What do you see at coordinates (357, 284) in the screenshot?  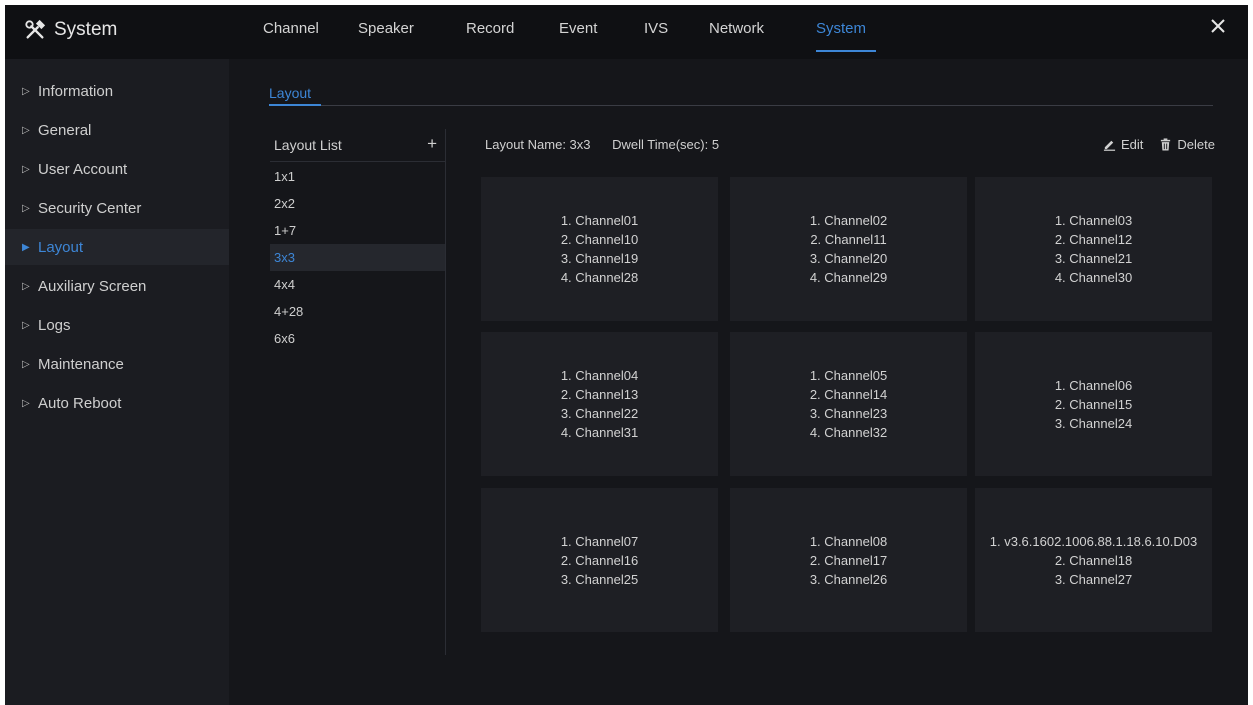 I see `layout-list-item-4x4: 4x4` at bounding box center [357, 284].